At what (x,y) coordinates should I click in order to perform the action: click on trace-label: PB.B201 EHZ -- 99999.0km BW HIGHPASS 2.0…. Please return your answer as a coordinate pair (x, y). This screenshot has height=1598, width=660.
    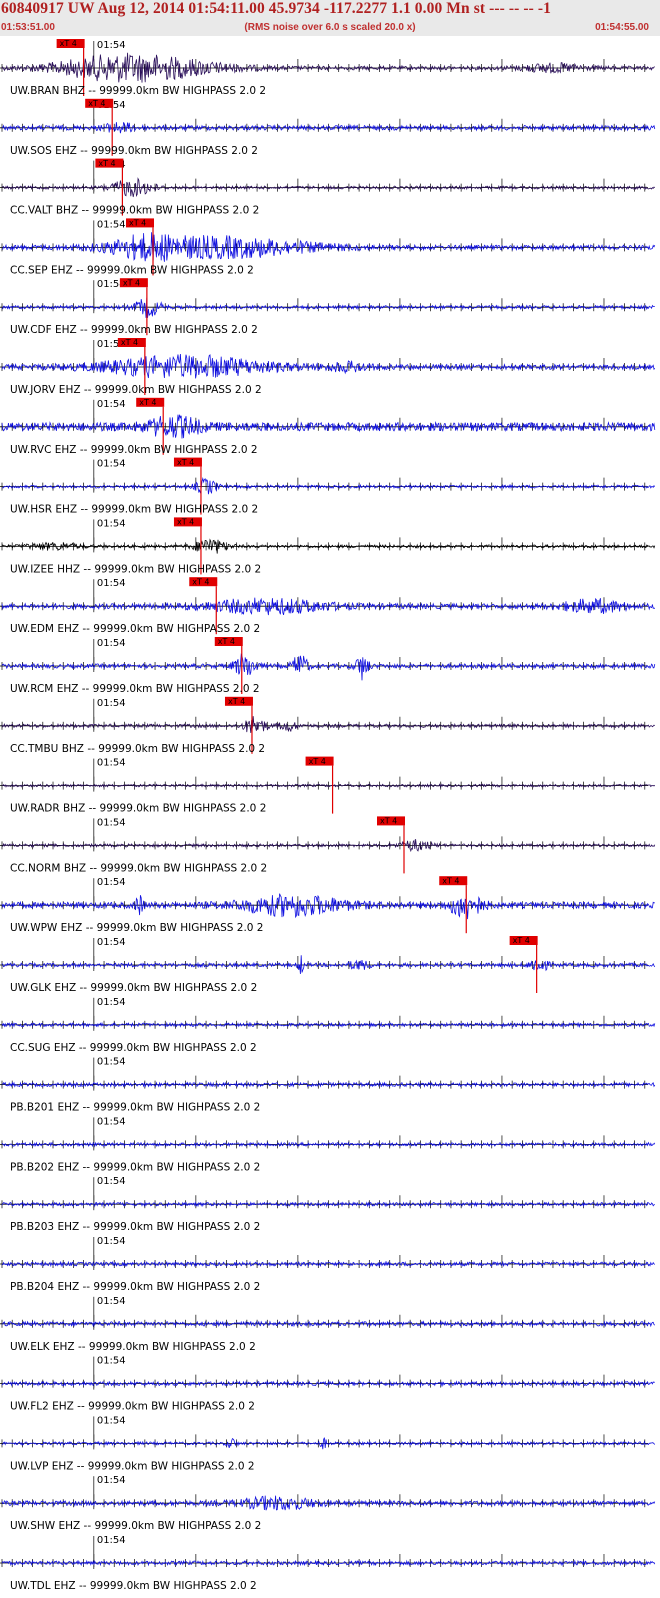
    Looking at the image, I should click on (135, 1108).